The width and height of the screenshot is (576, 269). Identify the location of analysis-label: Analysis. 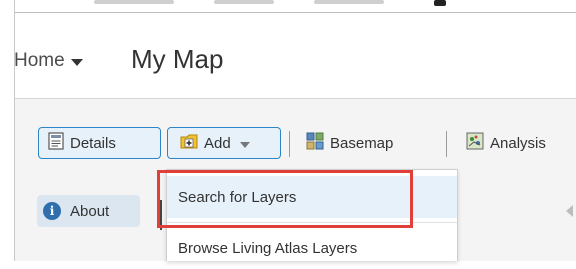
(518, 143).